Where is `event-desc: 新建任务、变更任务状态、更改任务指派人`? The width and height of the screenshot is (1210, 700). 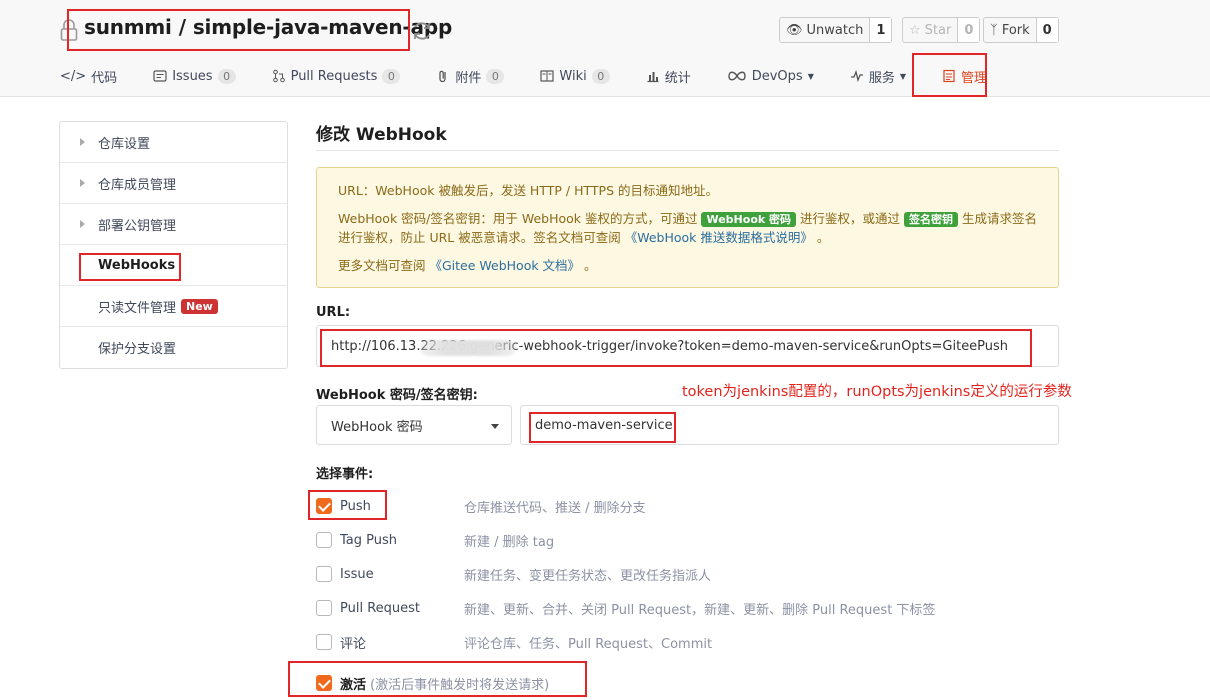
event-desc: 新建任务、变更任务状态、更改任务指派人 is located at coordinates (588, 576).